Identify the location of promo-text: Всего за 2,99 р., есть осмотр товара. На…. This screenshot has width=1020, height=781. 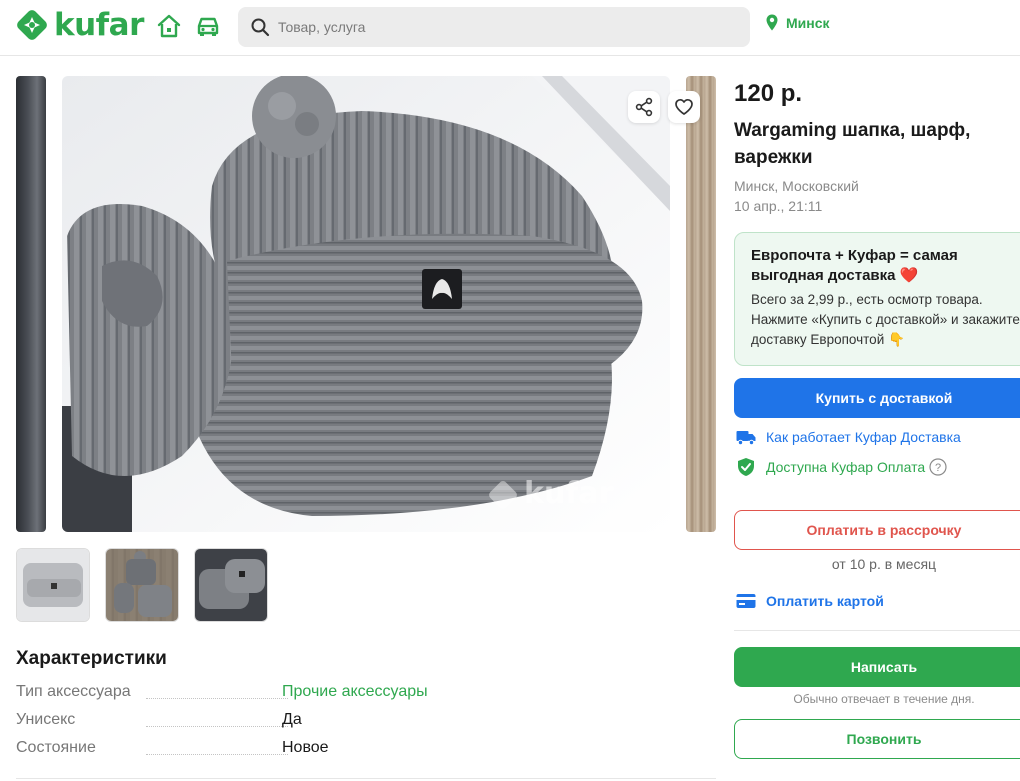
(885, 319).